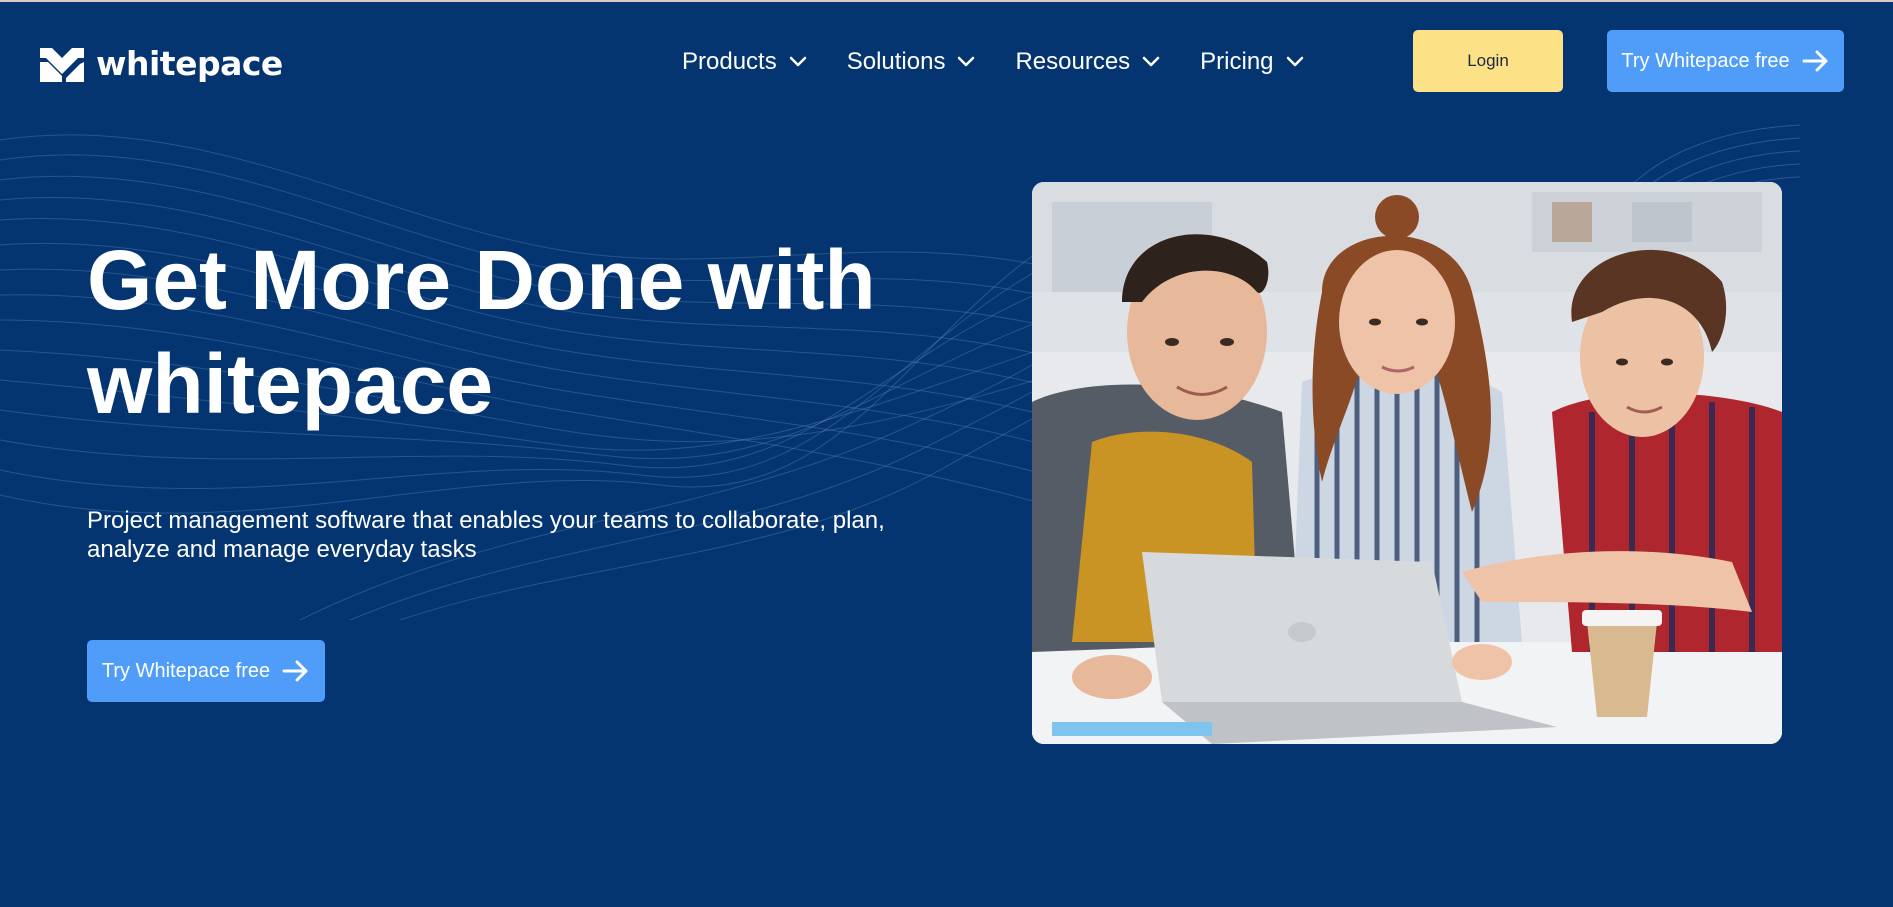 This screenshot has width=1893, height=907. I want to click on hero-title: Get More Done with whitepace, so click(537, 332).